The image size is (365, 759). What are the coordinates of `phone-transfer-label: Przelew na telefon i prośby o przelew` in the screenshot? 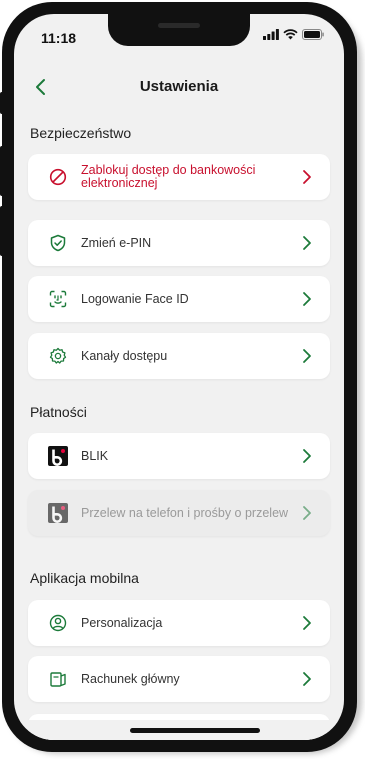 It's located at (185, 512).